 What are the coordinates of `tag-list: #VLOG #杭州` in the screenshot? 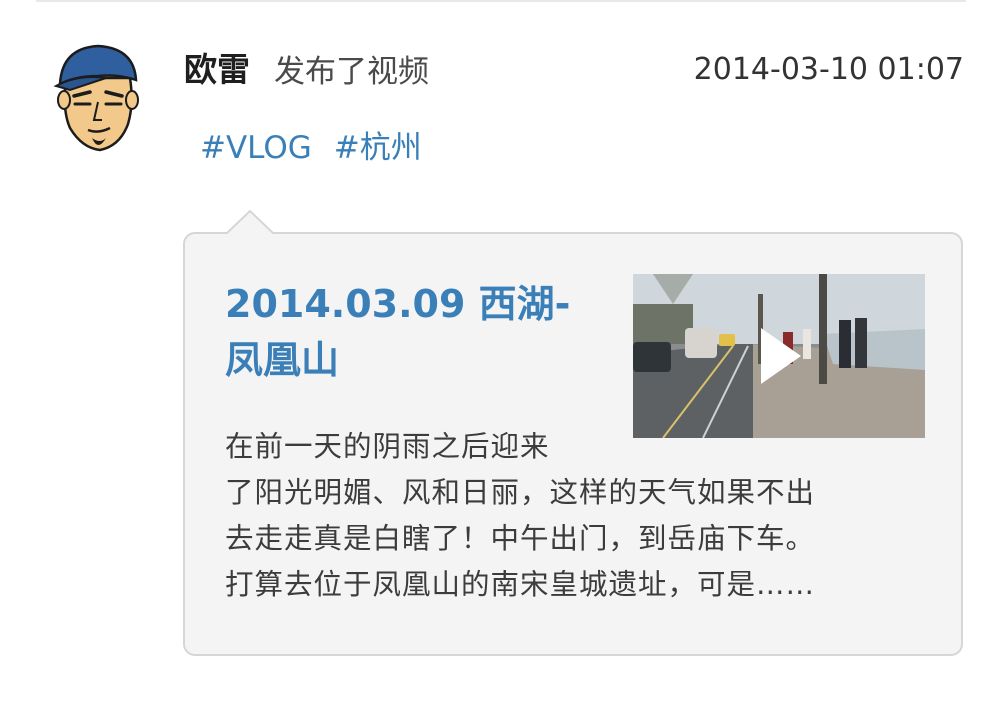 It's located at (311, 148).